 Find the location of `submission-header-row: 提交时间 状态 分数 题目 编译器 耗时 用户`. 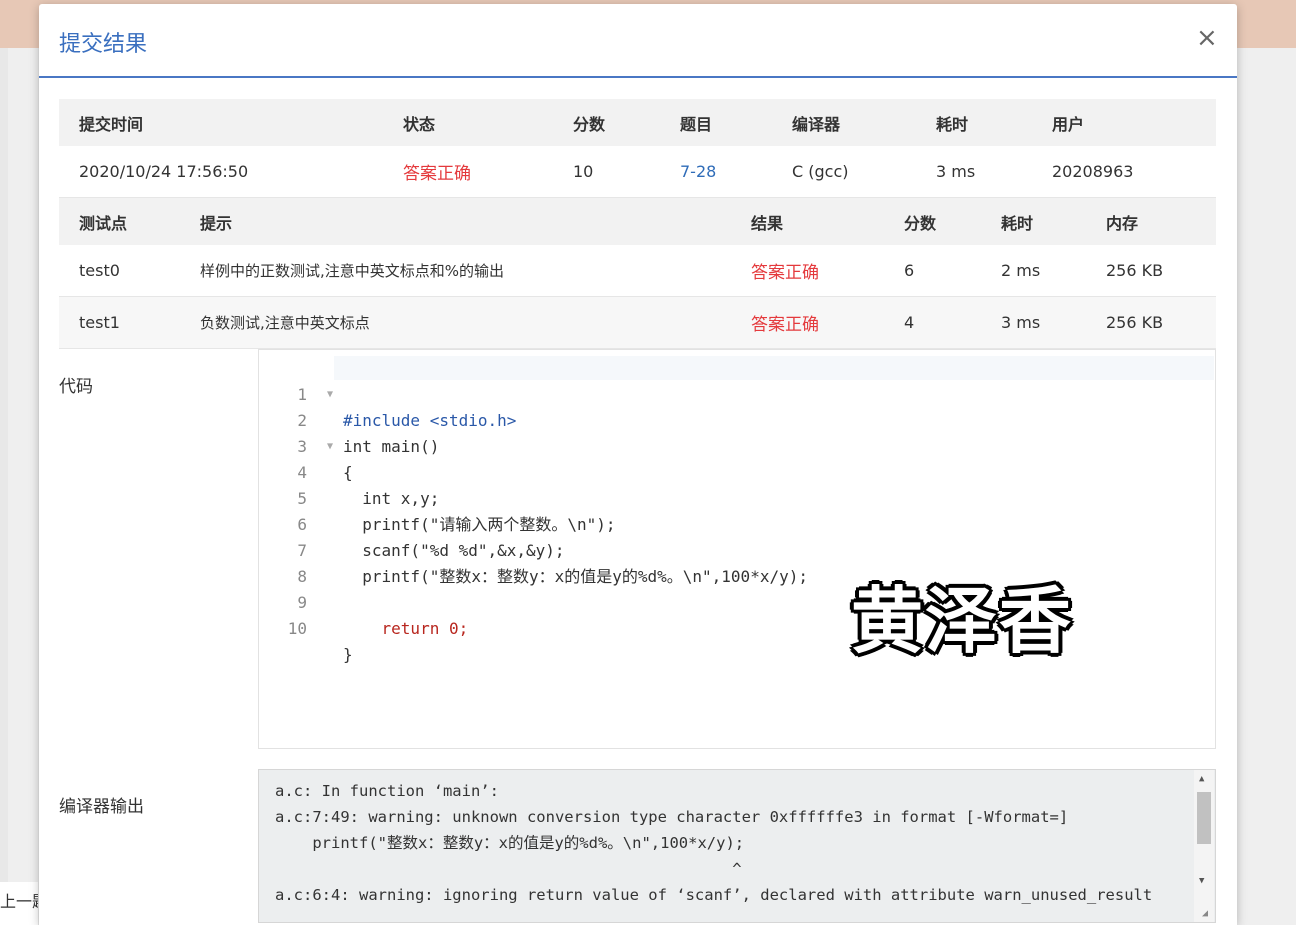

submission-header-row: 提交时间 状态 分数 题目 编译器 耗时 用户 is located at coordinates (637, 122).